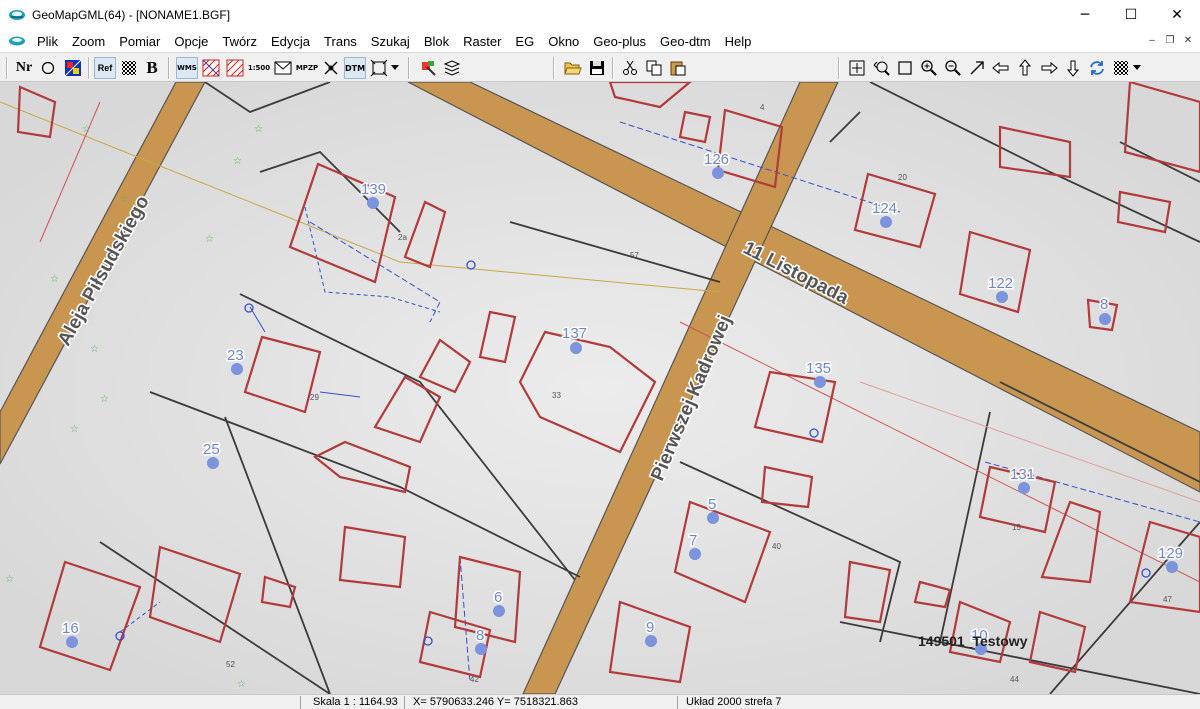 Image resolution: width=1200 pixels, height=709 pixels. Describe the element at coordinates (379, 68) in the screenshot. I see `frame-button` at that location.